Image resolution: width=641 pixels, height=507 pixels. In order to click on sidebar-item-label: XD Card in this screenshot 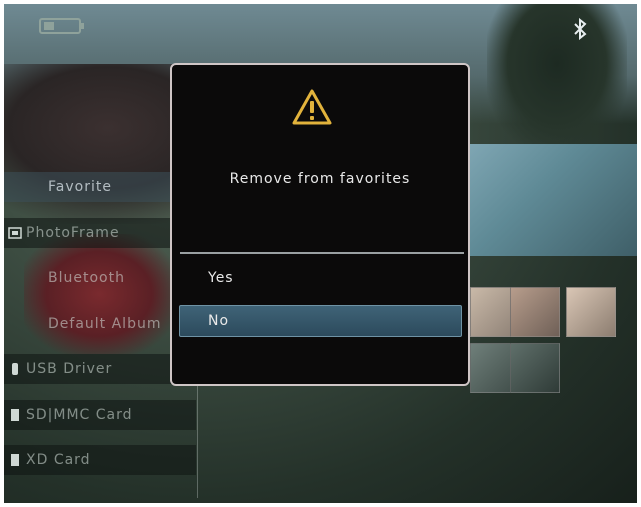, I will do `click(58, 460)`.